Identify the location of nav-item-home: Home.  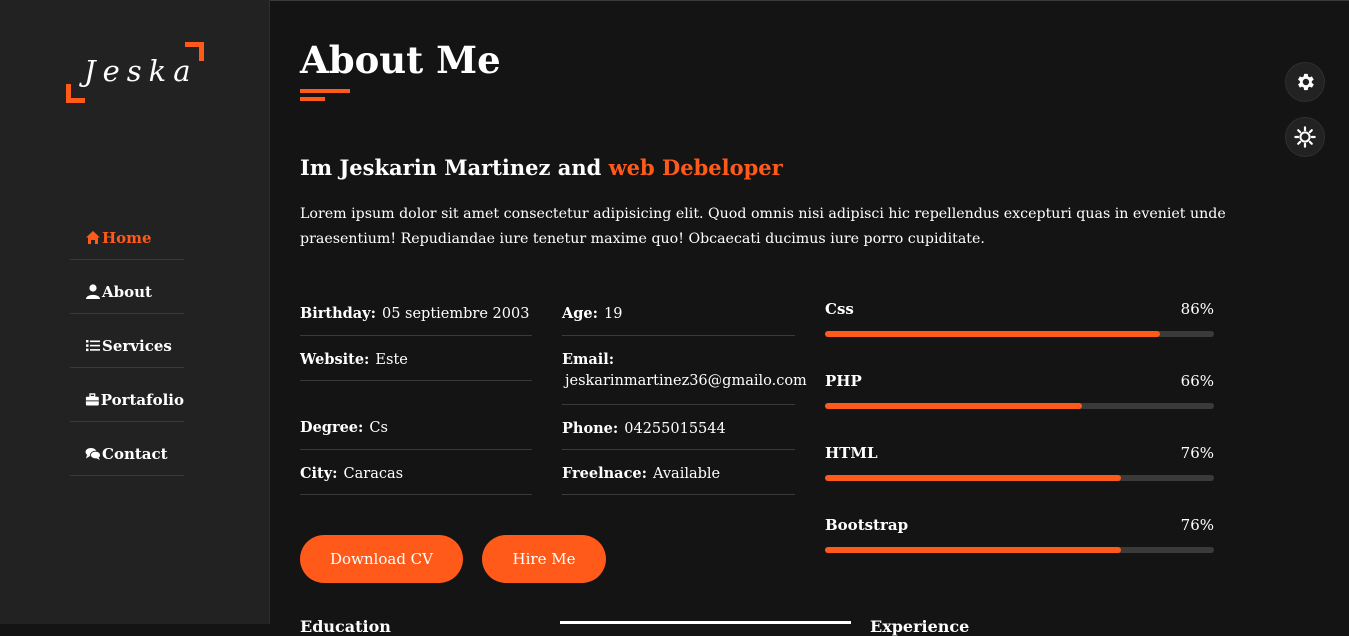
(127, 233).